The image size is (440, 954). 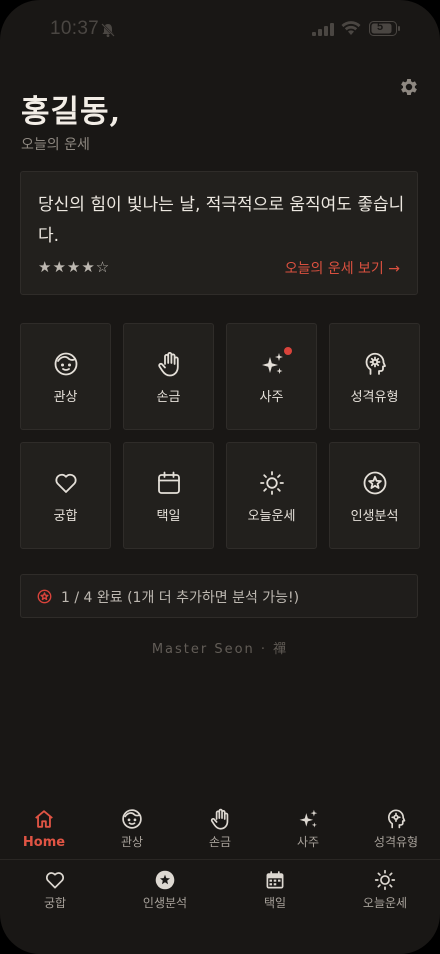 I want to click on bell-slash-icon, so click(x=108, y=30).